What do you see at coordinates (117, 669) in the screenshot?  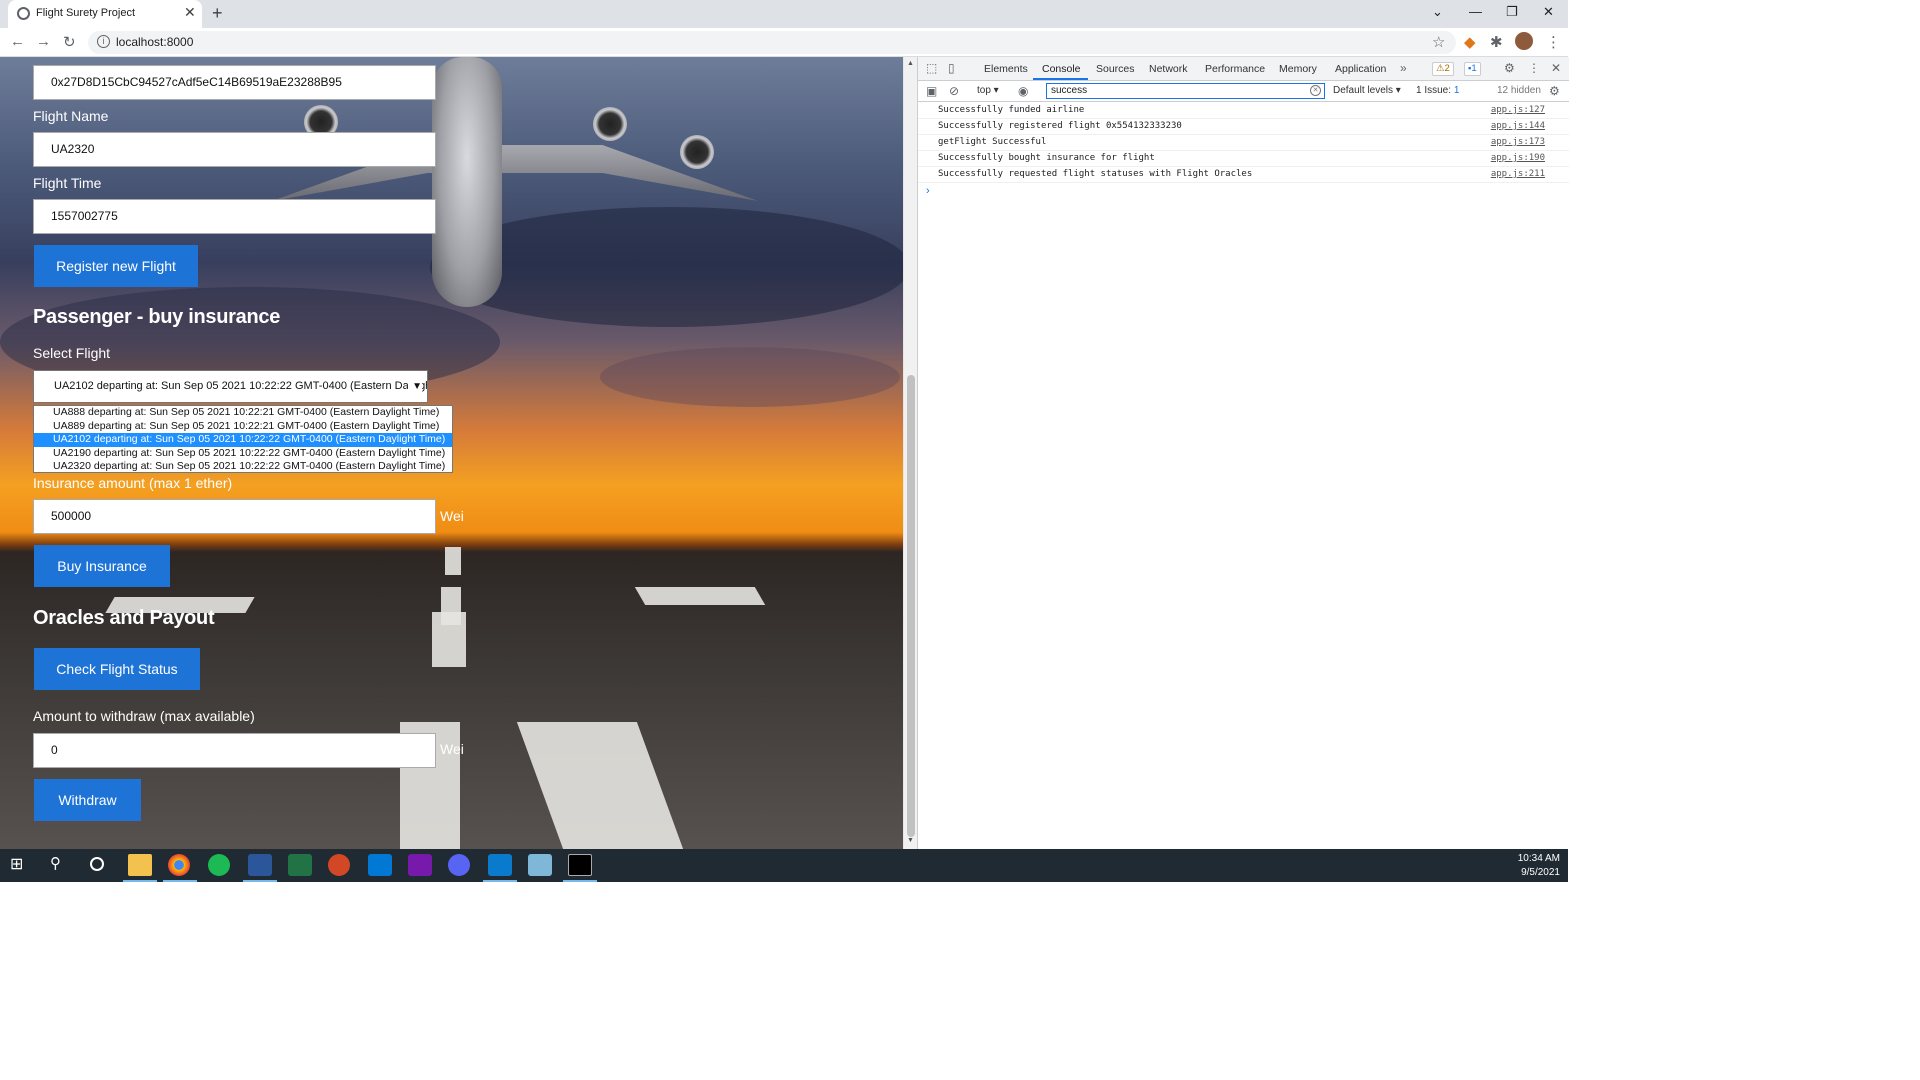 I see `check-flight-status-button: Check Flight Status` at bounding box center [117, 669].